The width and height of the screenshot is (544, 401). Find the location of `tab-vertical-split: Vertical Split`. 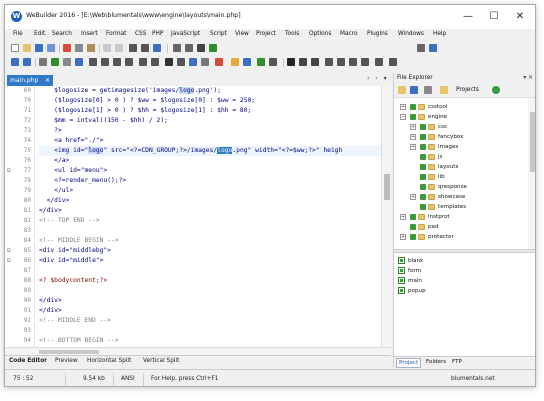

tab-vertical-split: Vertical Split is located at coordinates (161, 361).